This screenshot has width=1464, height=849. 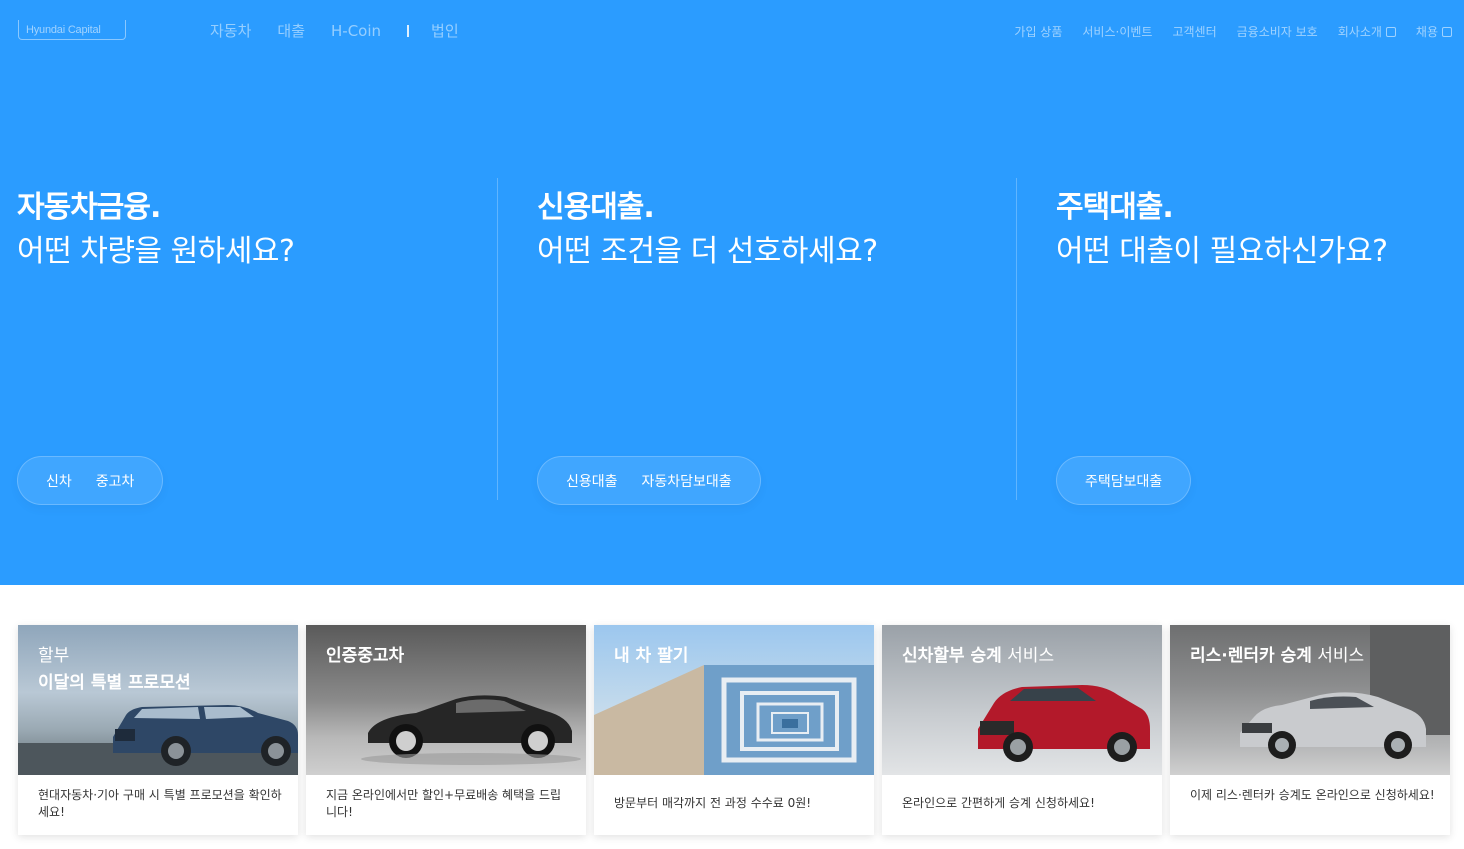 I want to click on card-description: 방문부터 매각까지 전 과정 수수료 0원!, so click(x=713, y=803).